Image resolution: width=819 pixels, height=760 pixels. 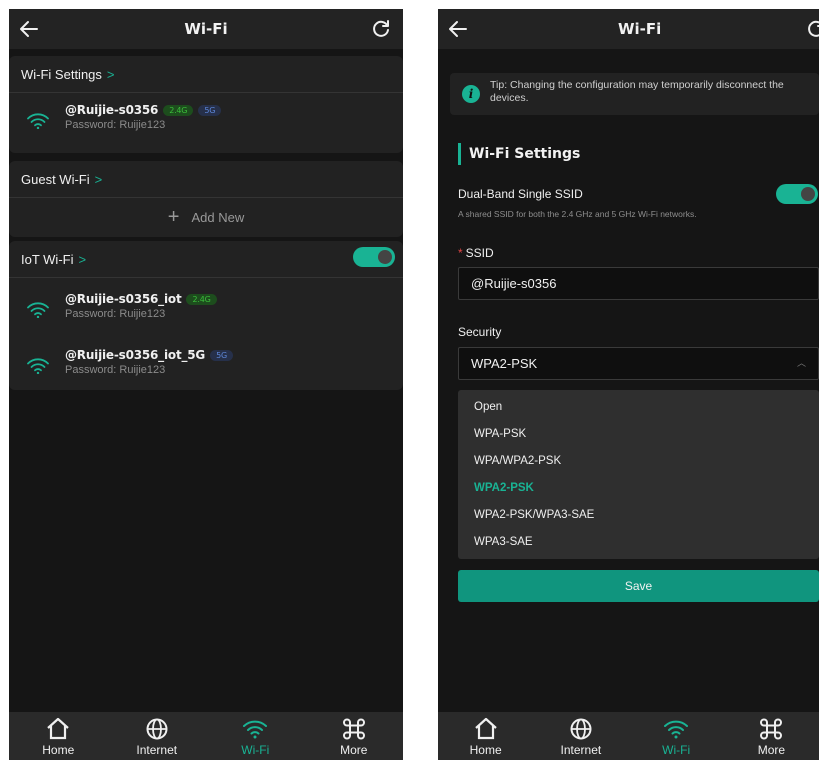 What do you see at coordinates (61, 74) in the screenshot?
I see `wifi-settings-title: Wi-Fi Settings` at bounding box center [61, 74].